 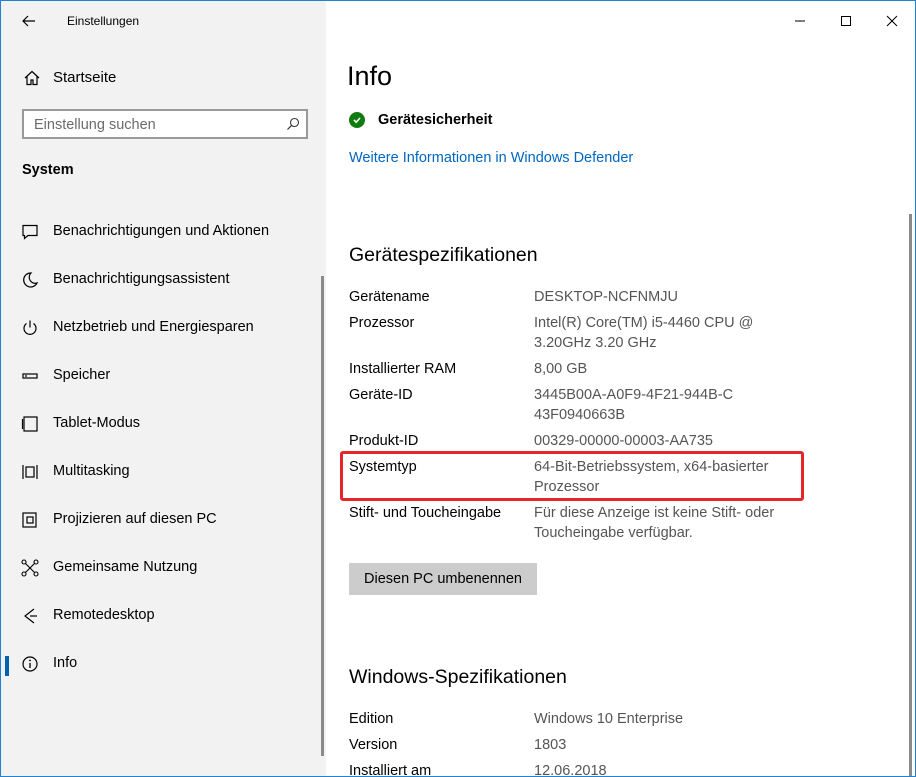 I want to click on sidebar-item-tablet-mode: Tablet-Modus, so click(x=161, y=424).